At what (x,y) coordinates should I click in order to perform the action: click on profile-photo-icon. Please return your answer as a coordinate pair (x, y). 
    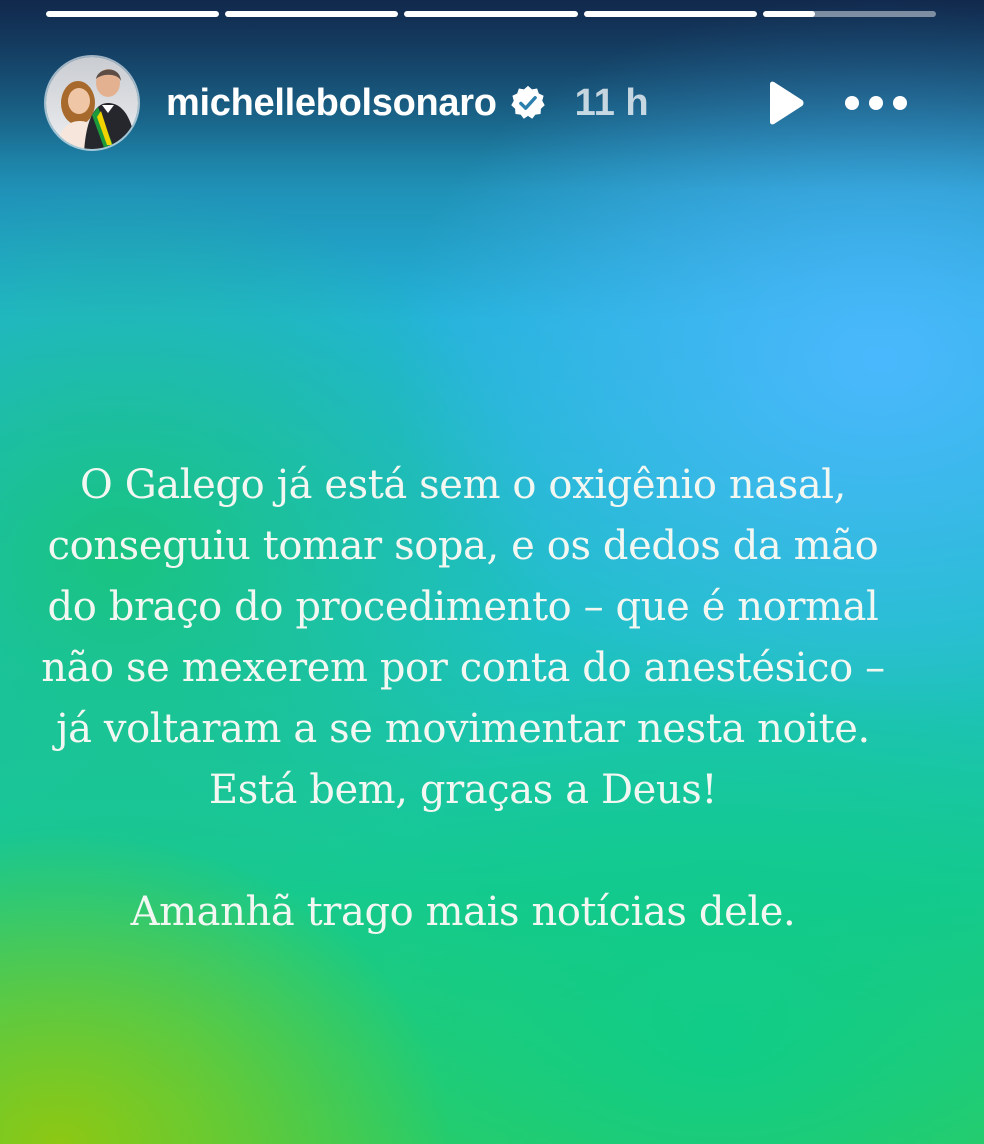
    Looking at the image, I should click on (92, 103).